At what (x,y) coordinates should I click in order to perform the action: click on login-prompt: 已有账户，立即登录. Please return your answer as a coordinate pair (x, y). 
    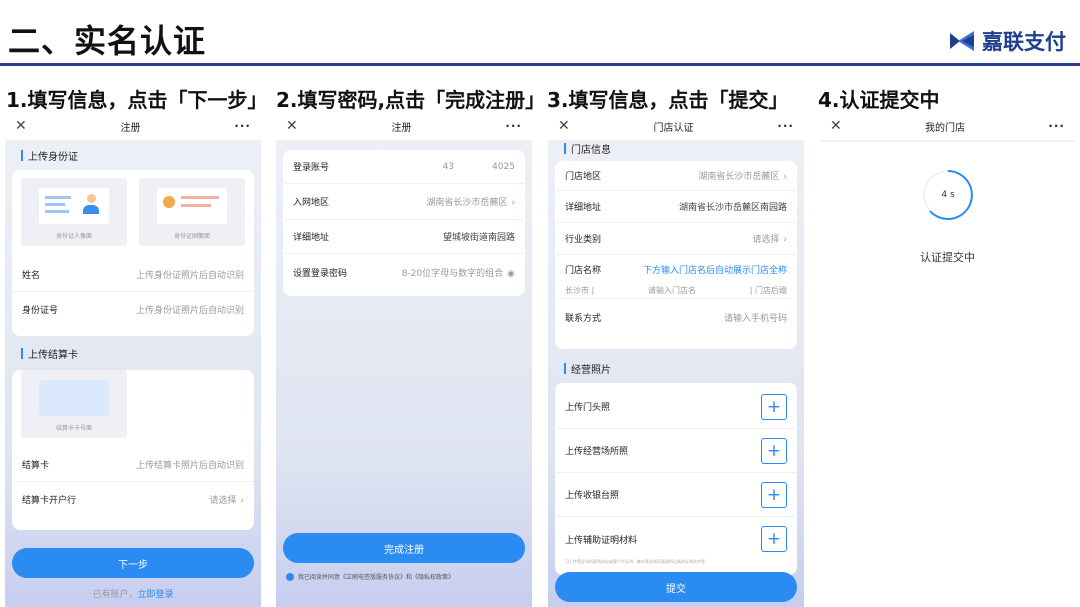
    Looking at the image, I should click on (133, 593).